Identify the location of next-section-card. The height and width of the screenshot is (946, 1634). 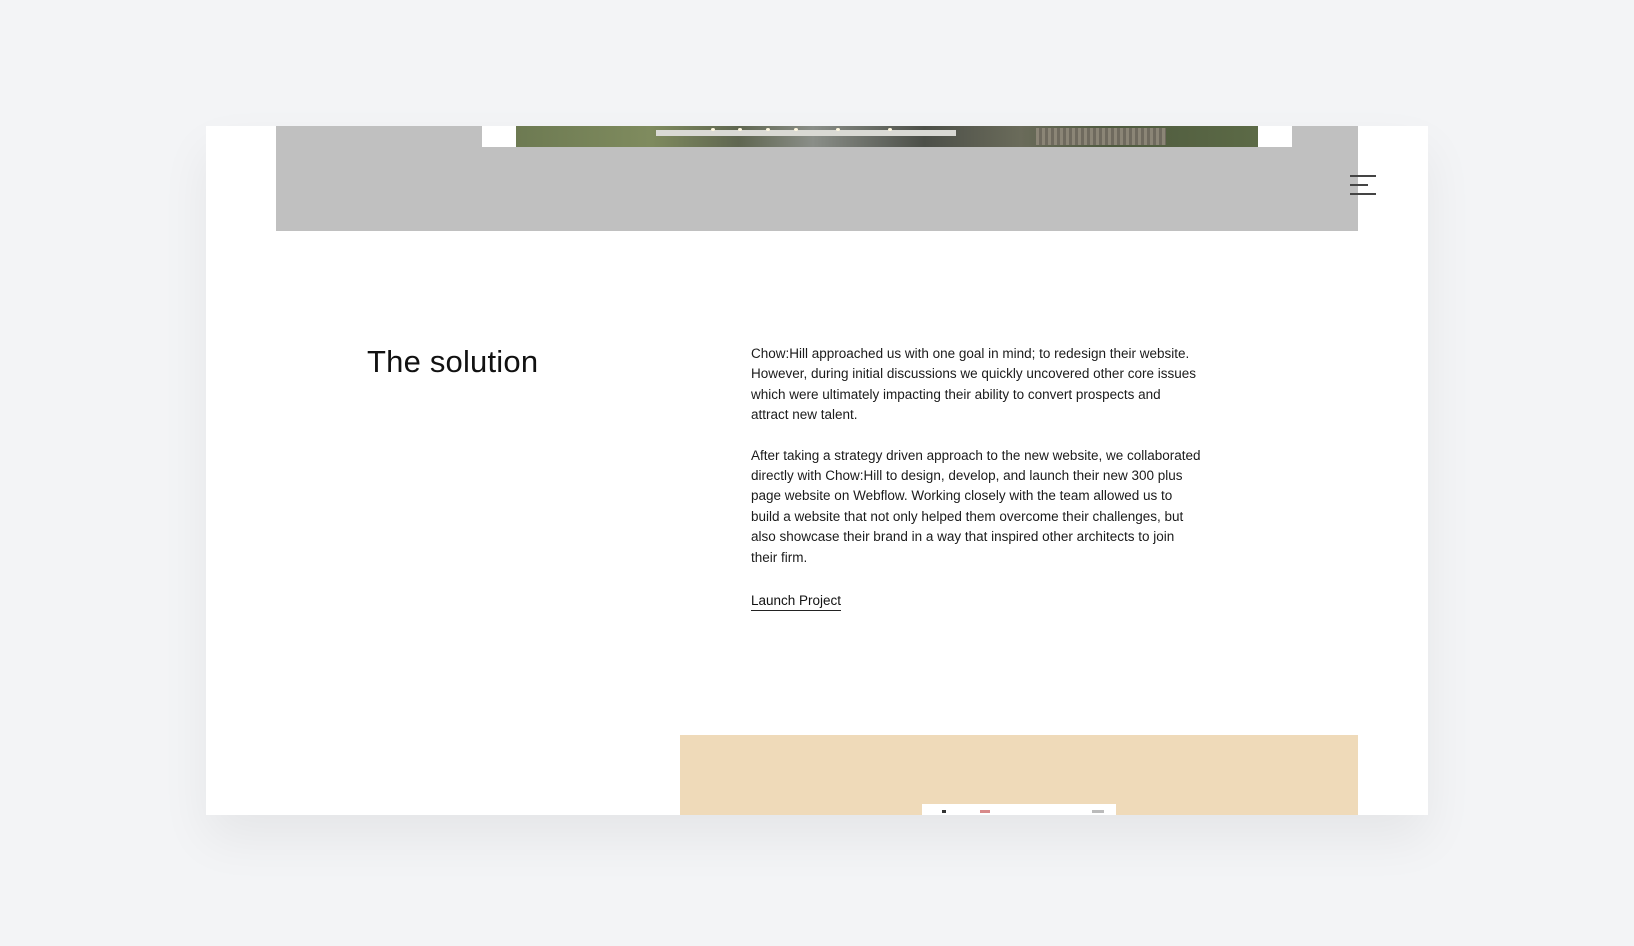
(1019, 809).